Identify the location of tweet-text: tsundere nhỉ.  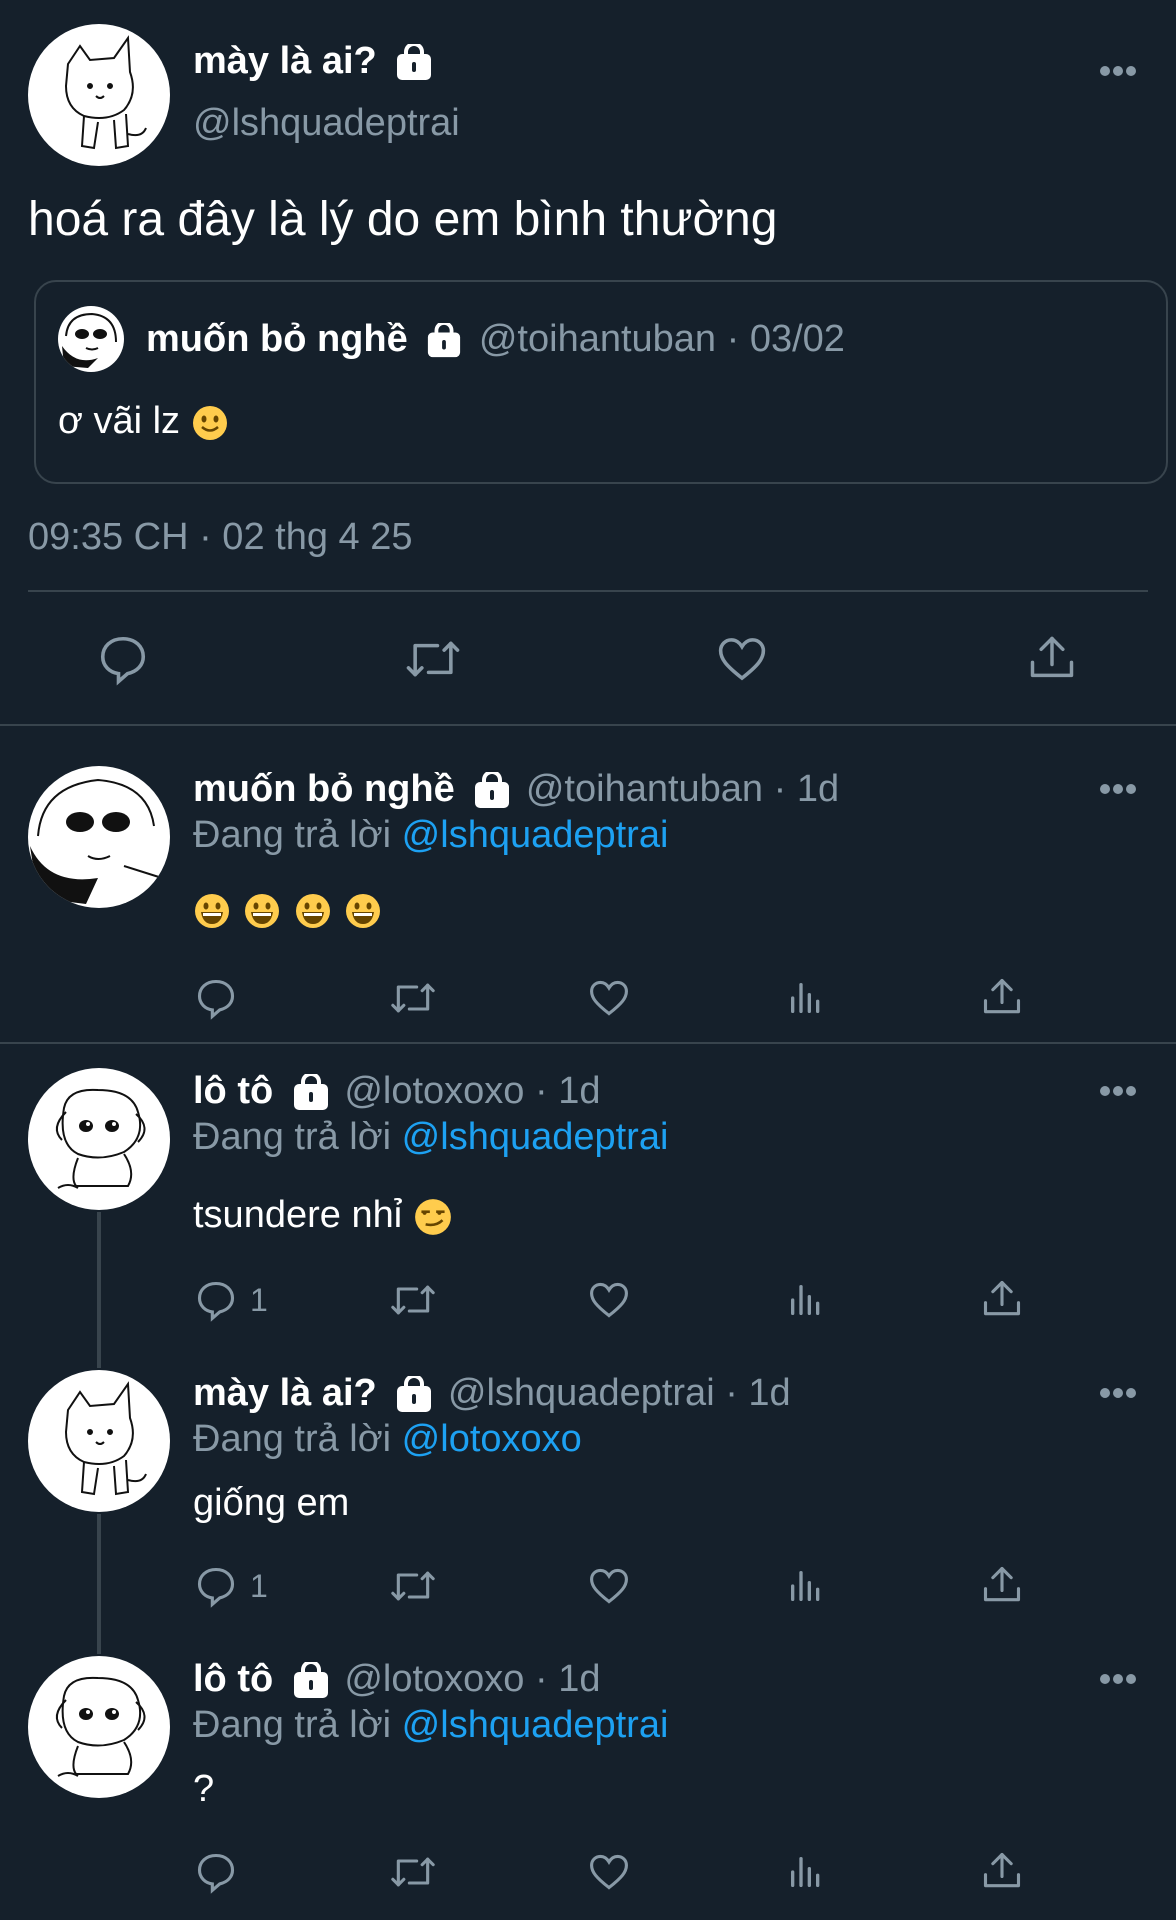
(323, 1215).